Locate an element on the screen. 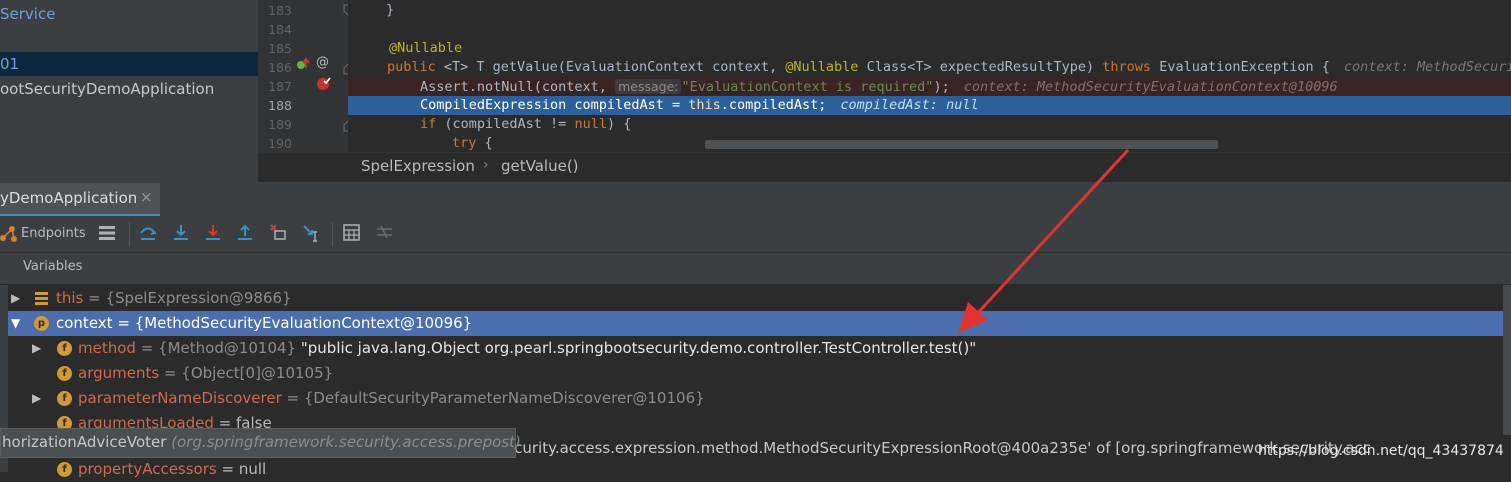 The image size is (1511, 482). collapse-arrow-icon: ▼ is located at coordinates (15, 323).